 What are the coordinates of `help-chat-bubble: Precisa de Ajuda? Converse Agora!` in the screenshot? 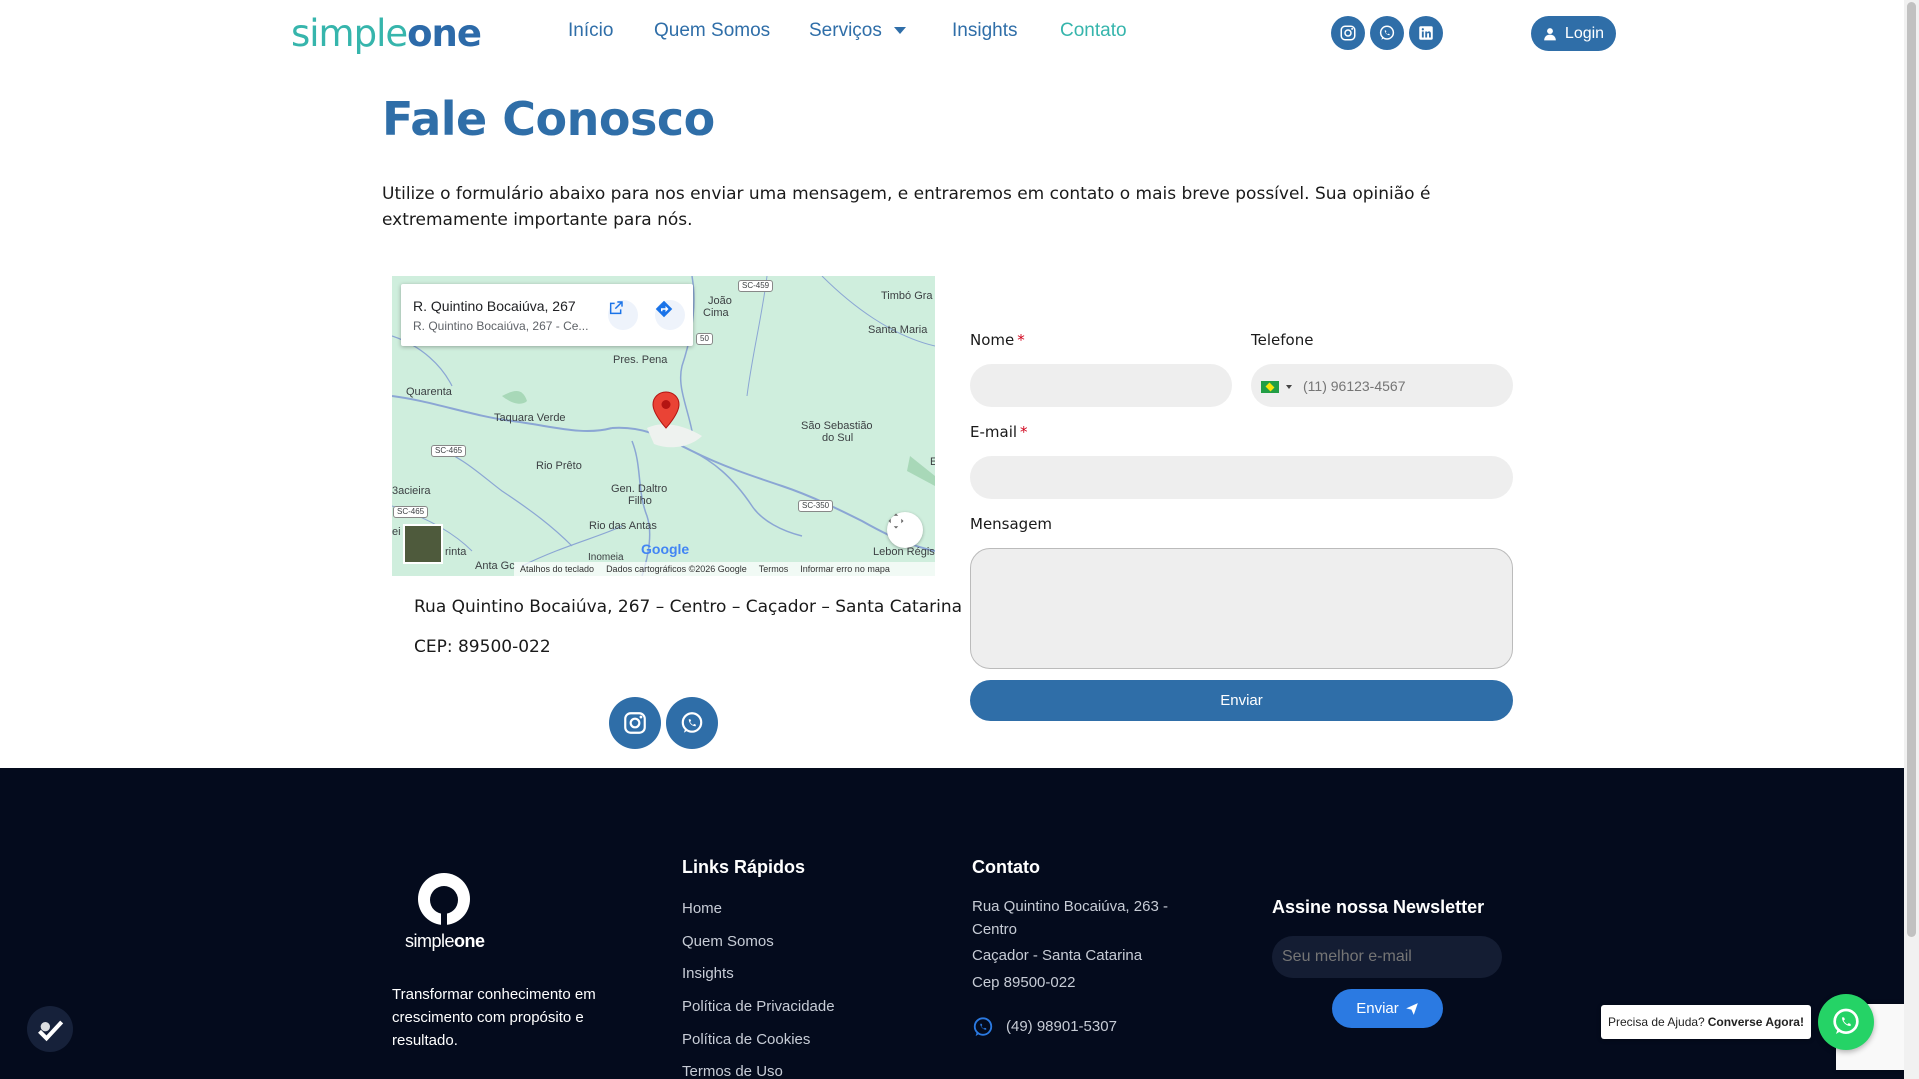 It's located at (1706, 1022).